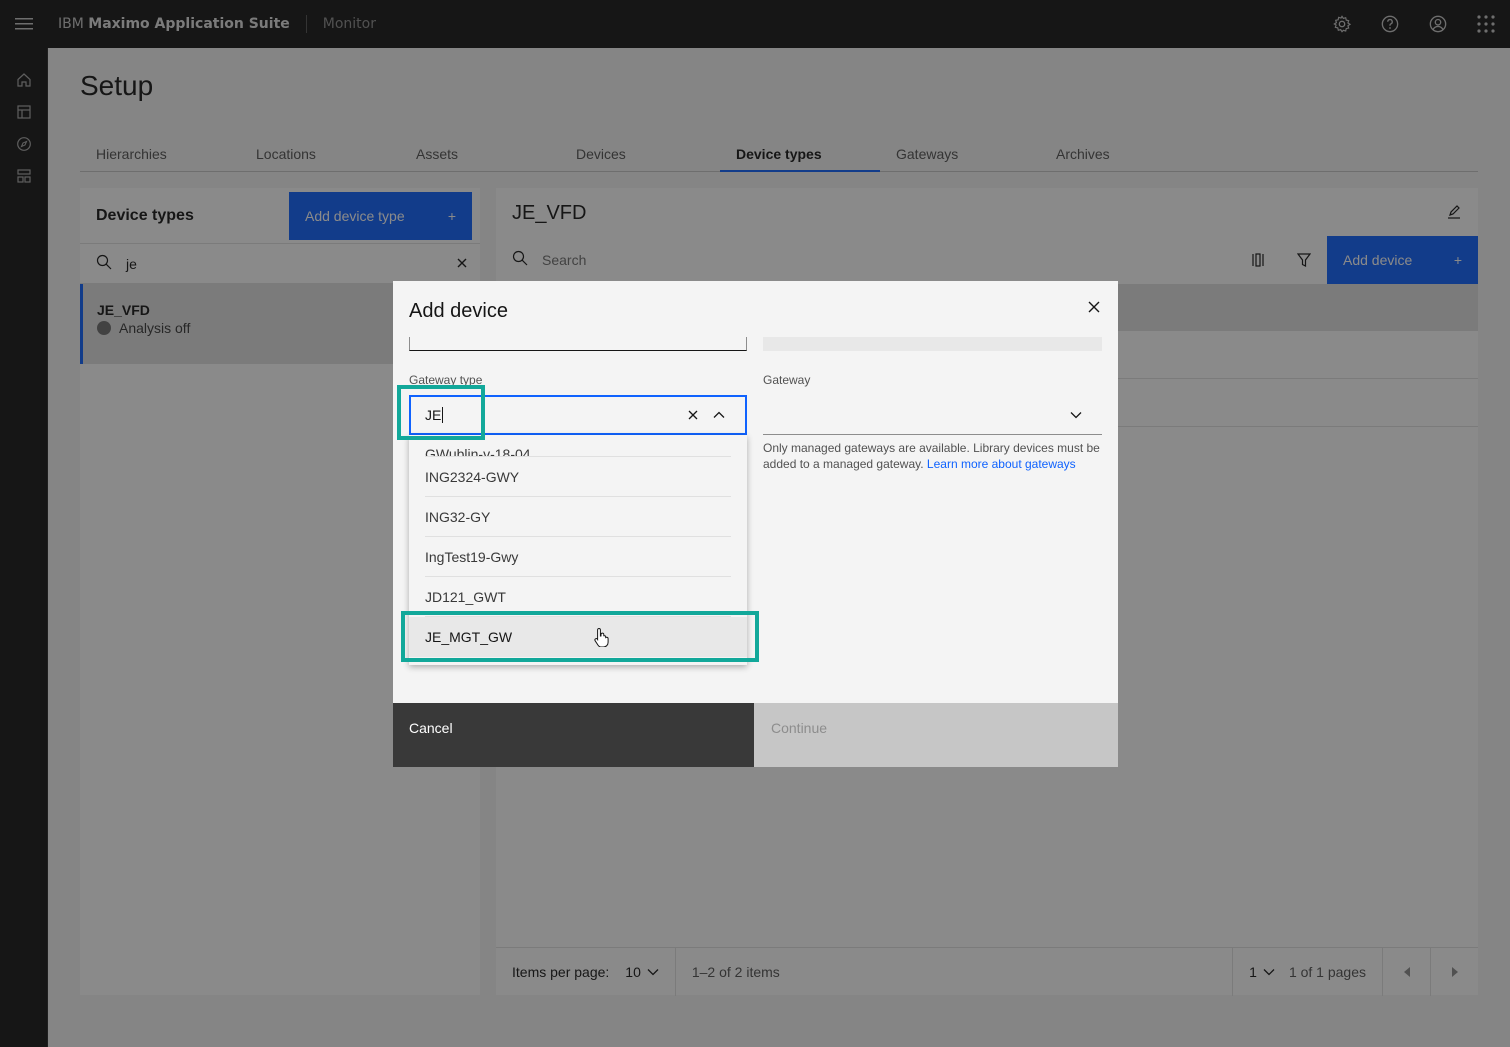 Image resolution: width=1510 pixels, height=1047 pixels. Describe the element at coordinates (478, 451) in the screenshot. I see `menu-item-label: GWublin-v-18-04` at that location.